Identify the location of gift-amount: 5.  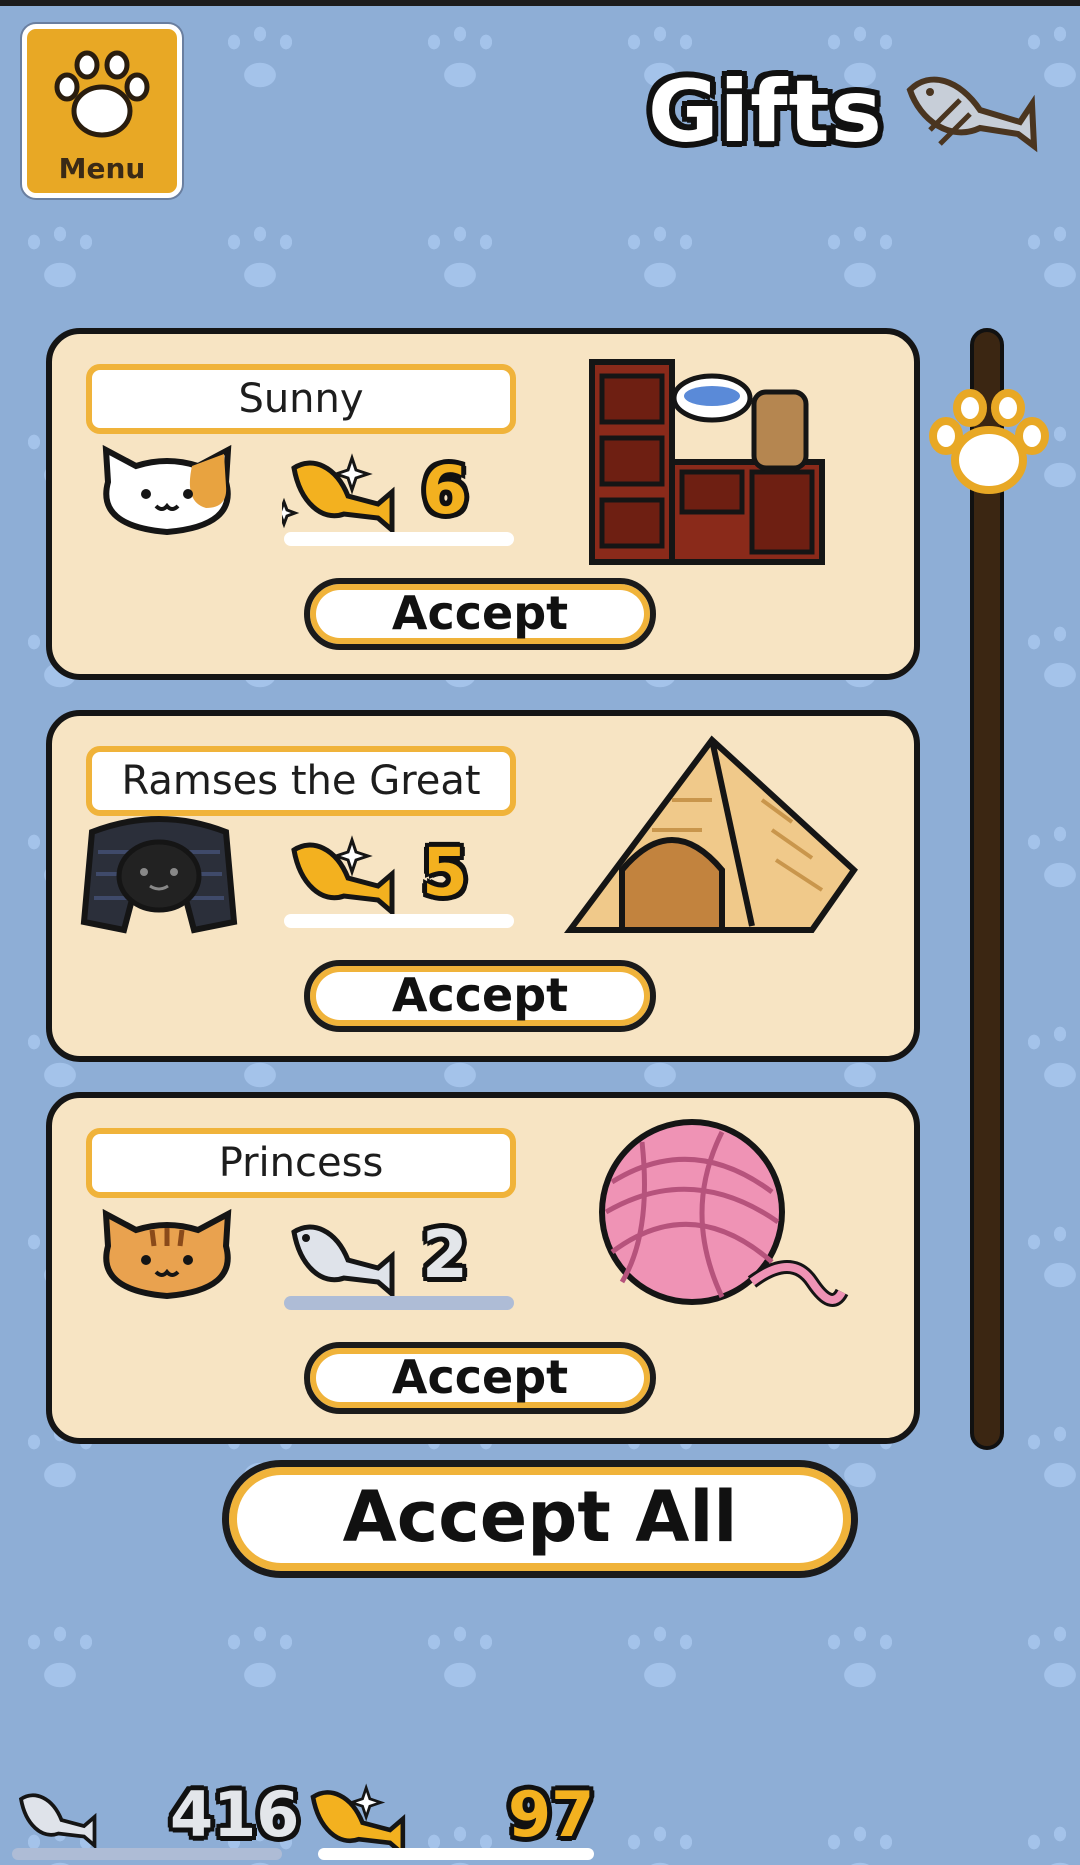
(445, 872).